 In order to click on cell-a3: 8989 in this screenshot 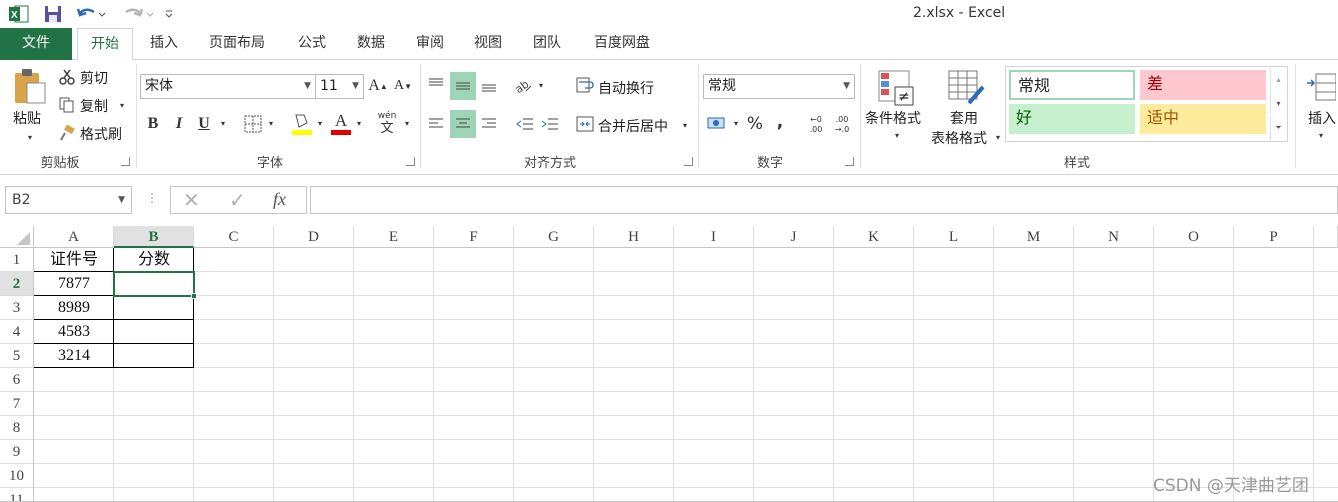, I will do `click(74, 308)`.